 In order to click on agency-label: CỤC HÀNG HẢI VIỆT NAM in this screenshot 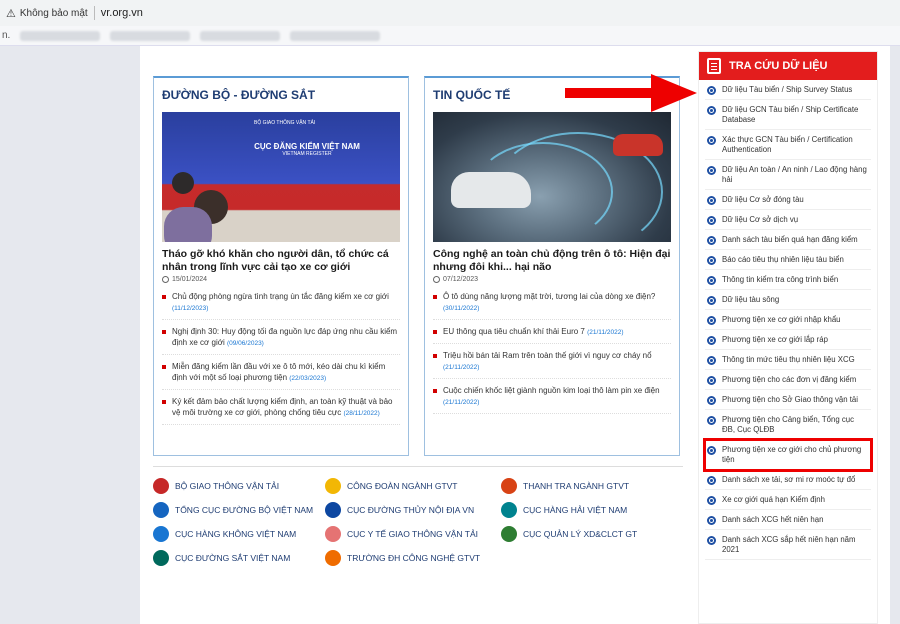, I will do `click(575, 510)`.